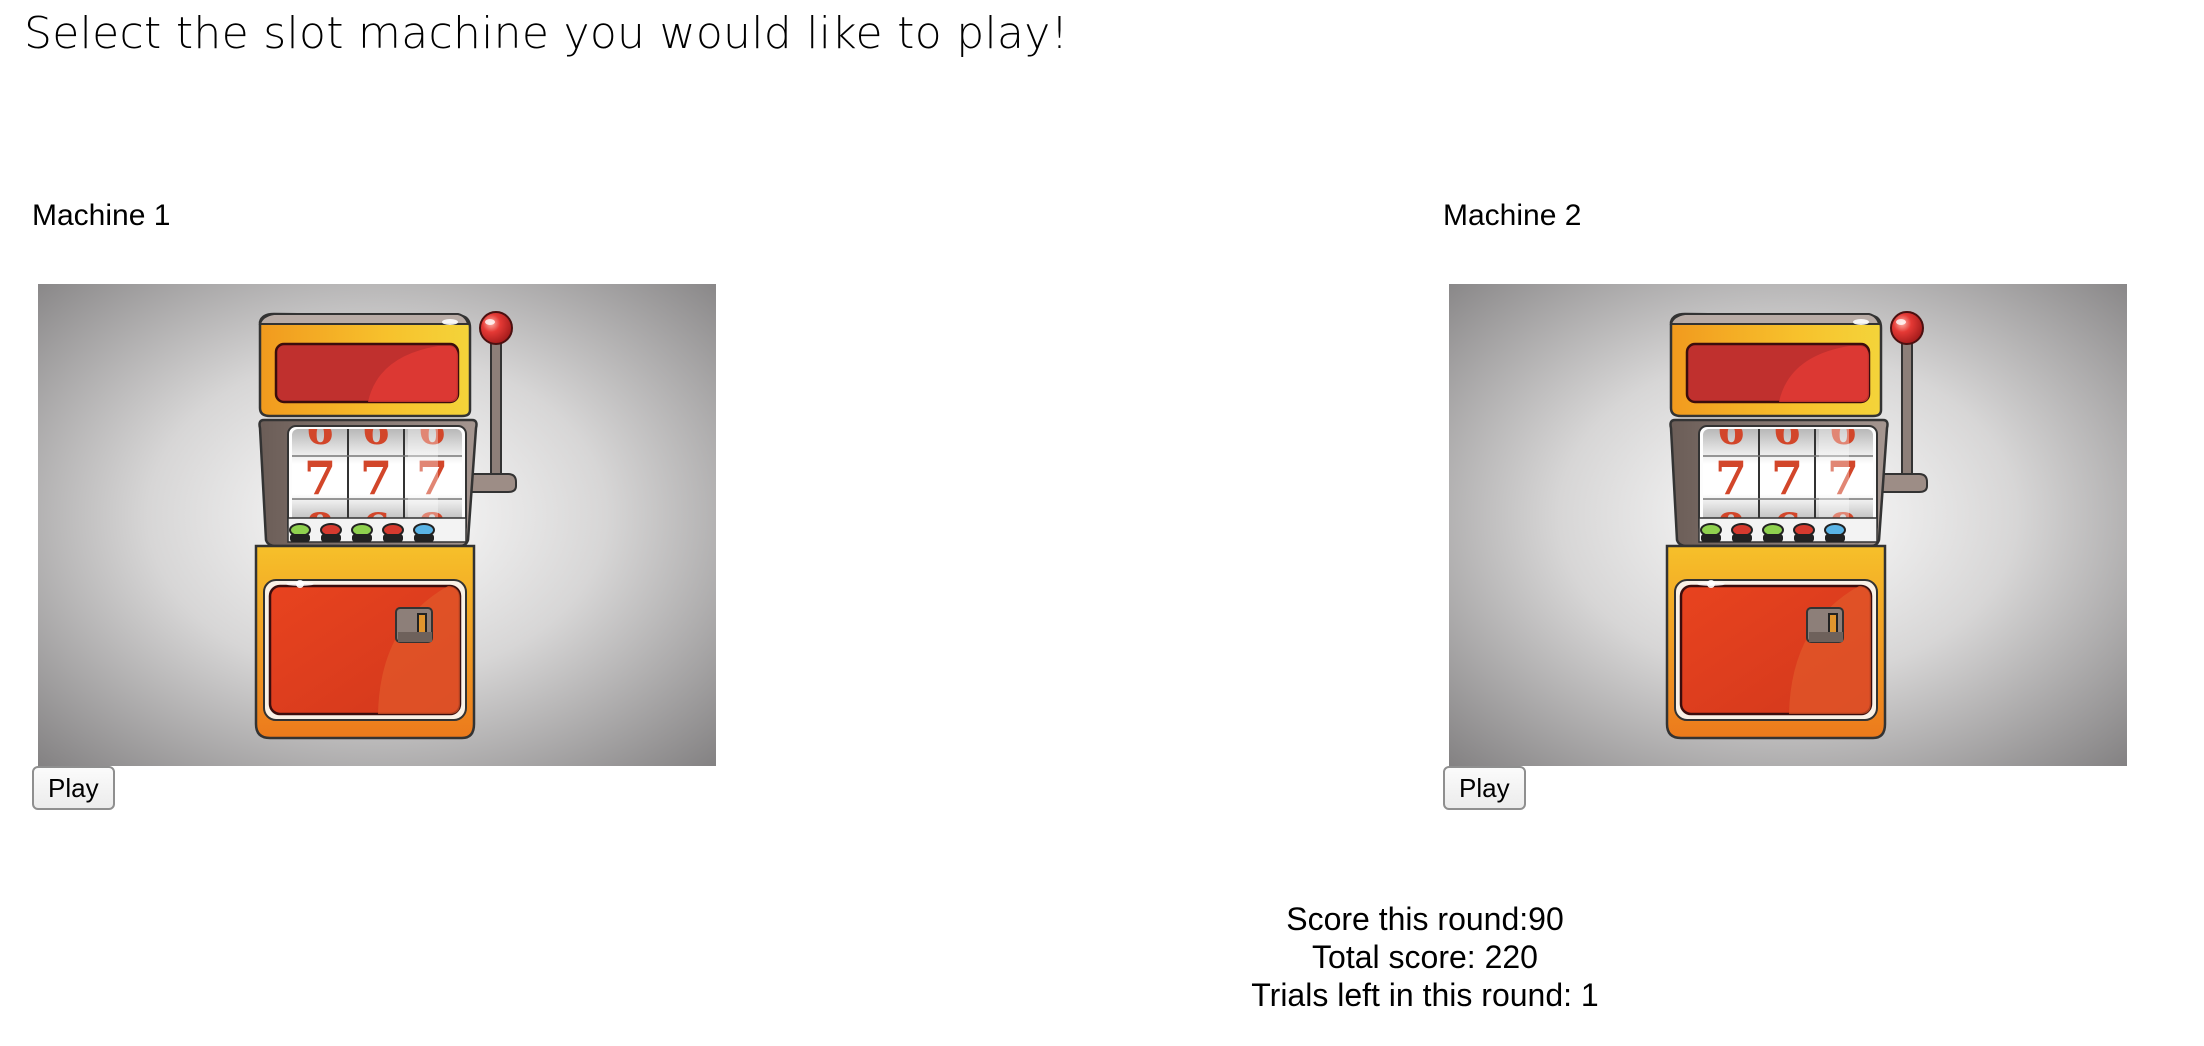 This screenshot has width=2204, height=1046. I want to click on machine-2-image-container: 6 6 6 7 7 7 8 6 8, so click(1785, 525).